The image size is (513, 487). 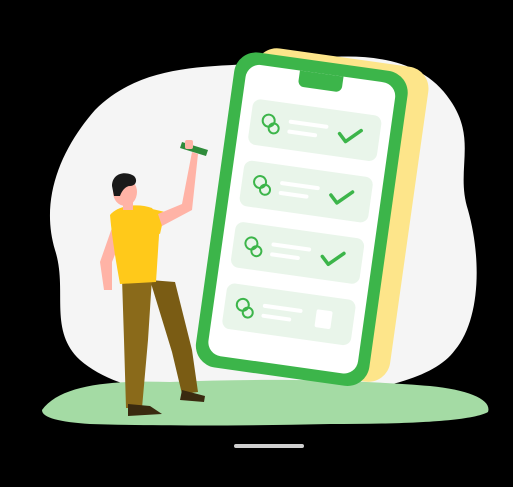 I want to click on ground, so click(x=265, y=402).